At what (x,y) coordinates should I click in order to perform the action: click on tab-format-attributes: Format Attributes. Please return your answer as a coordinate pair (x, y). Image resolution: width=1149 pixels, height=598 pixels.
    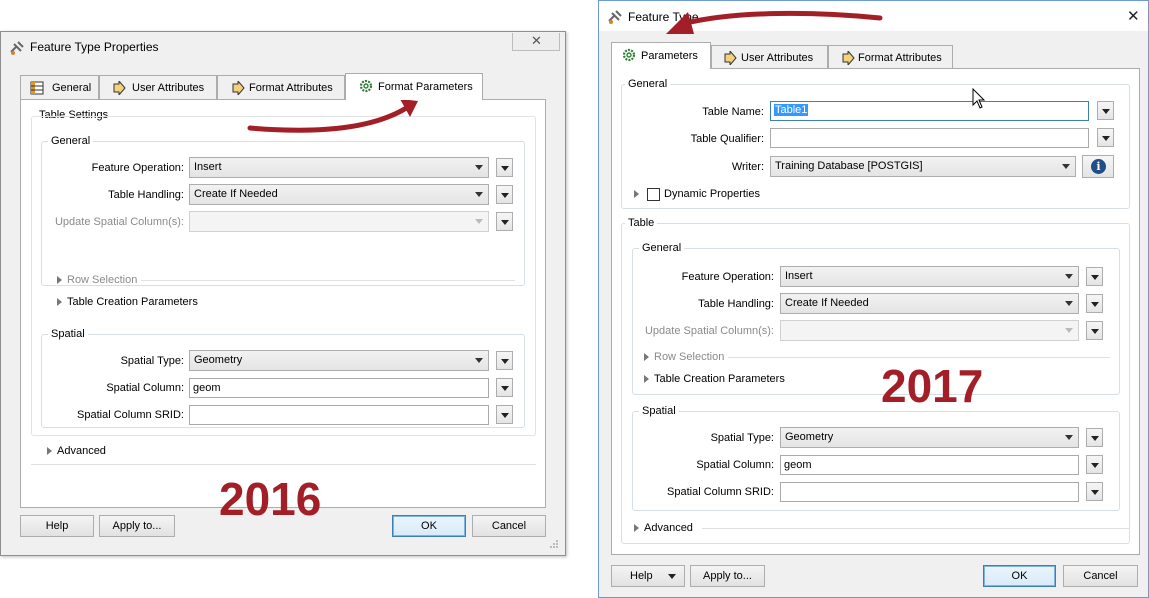
    Looking at the image, I should click on (890, 57).